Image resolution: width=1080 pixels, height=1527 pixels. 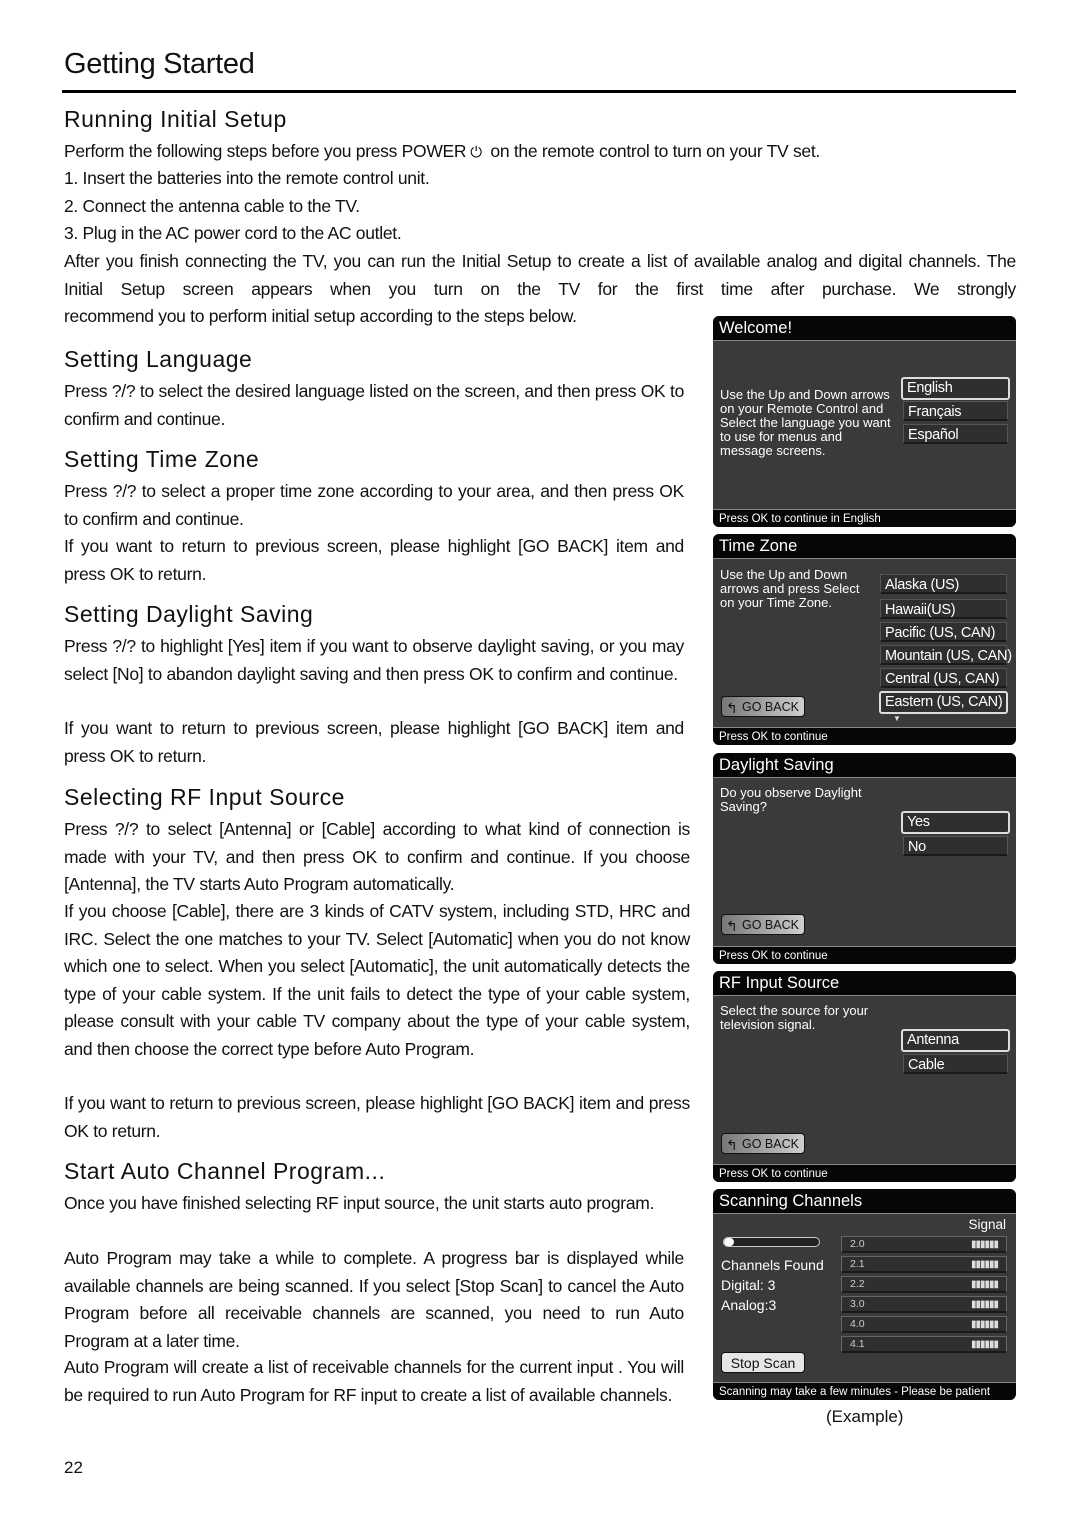 I want to click on channel-row: 4.0 ▮▮▮▮▮▮, so click(x=924, y=1324).